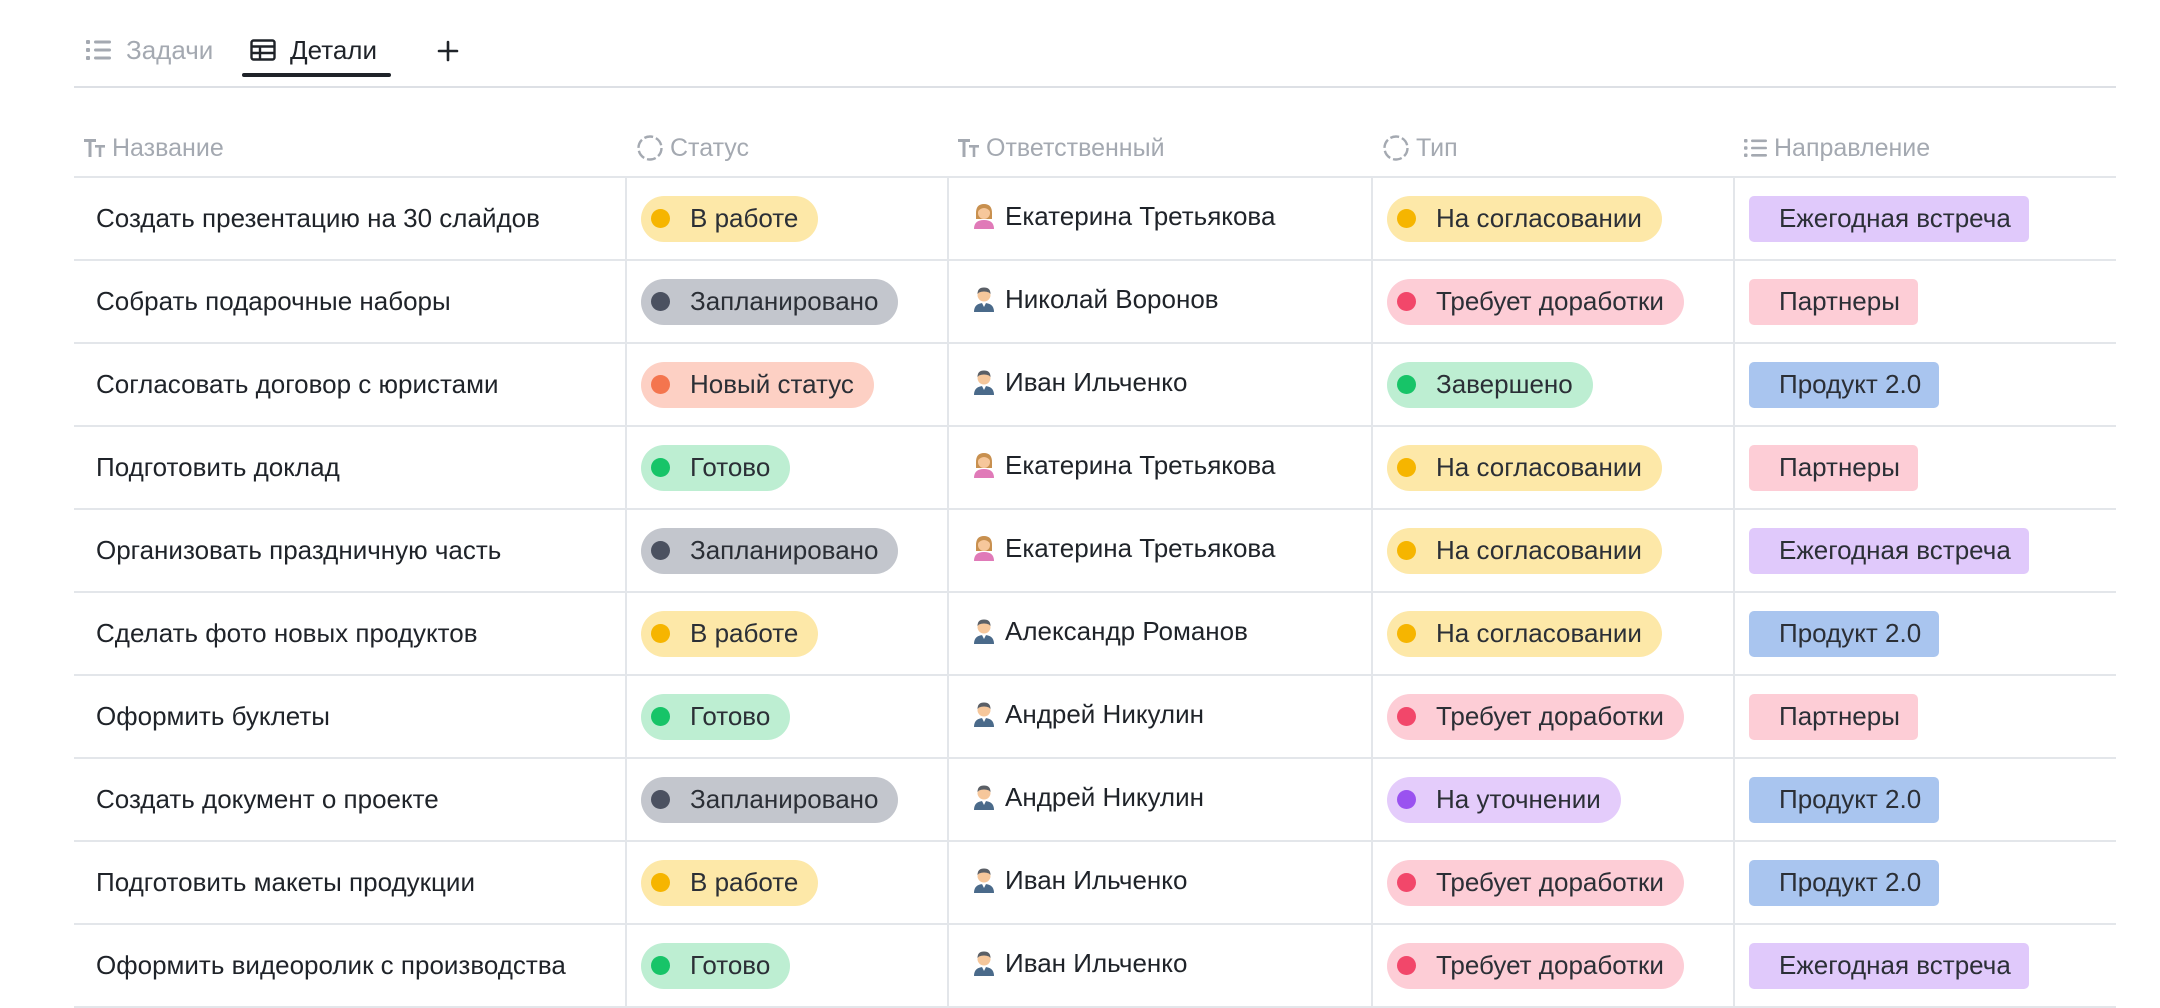 This screenshot has height=1008, width=2160. Describe the element at coordinates (1925, 149) in the screenshot. I see `column-header: Направление` at that location.